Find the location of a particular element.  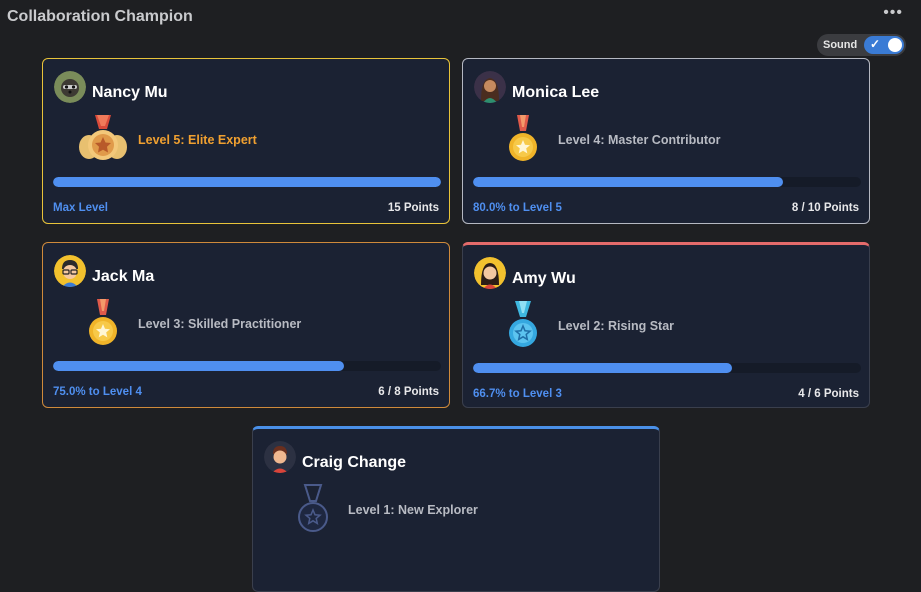

progress-text: 75.0% to Level 4 is located at coordinates (97, 392).